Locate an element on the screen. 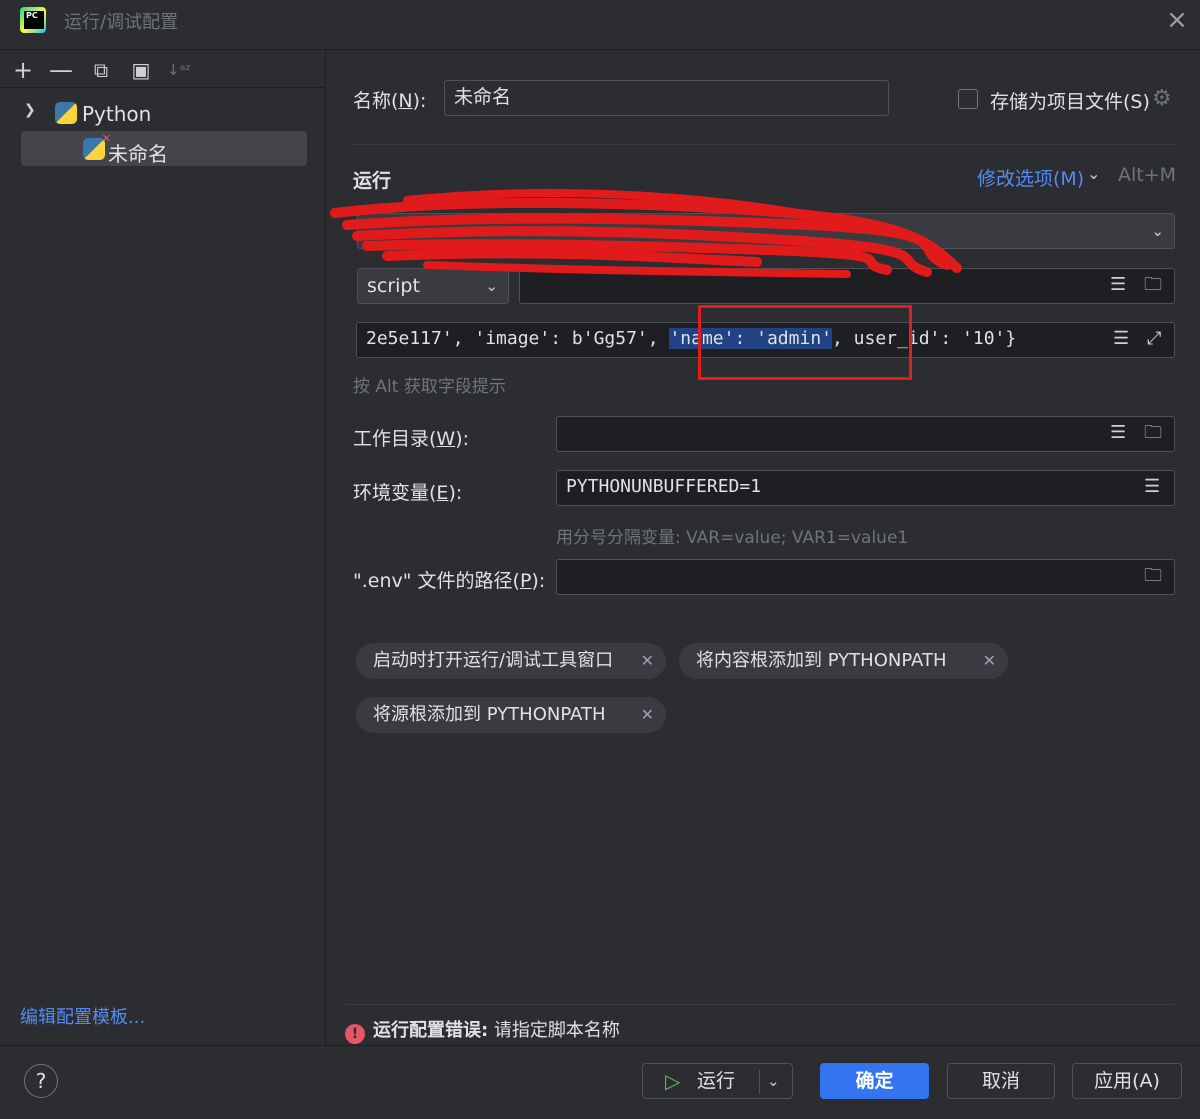  add-config-icon: + is located at coordinates (23, 71).